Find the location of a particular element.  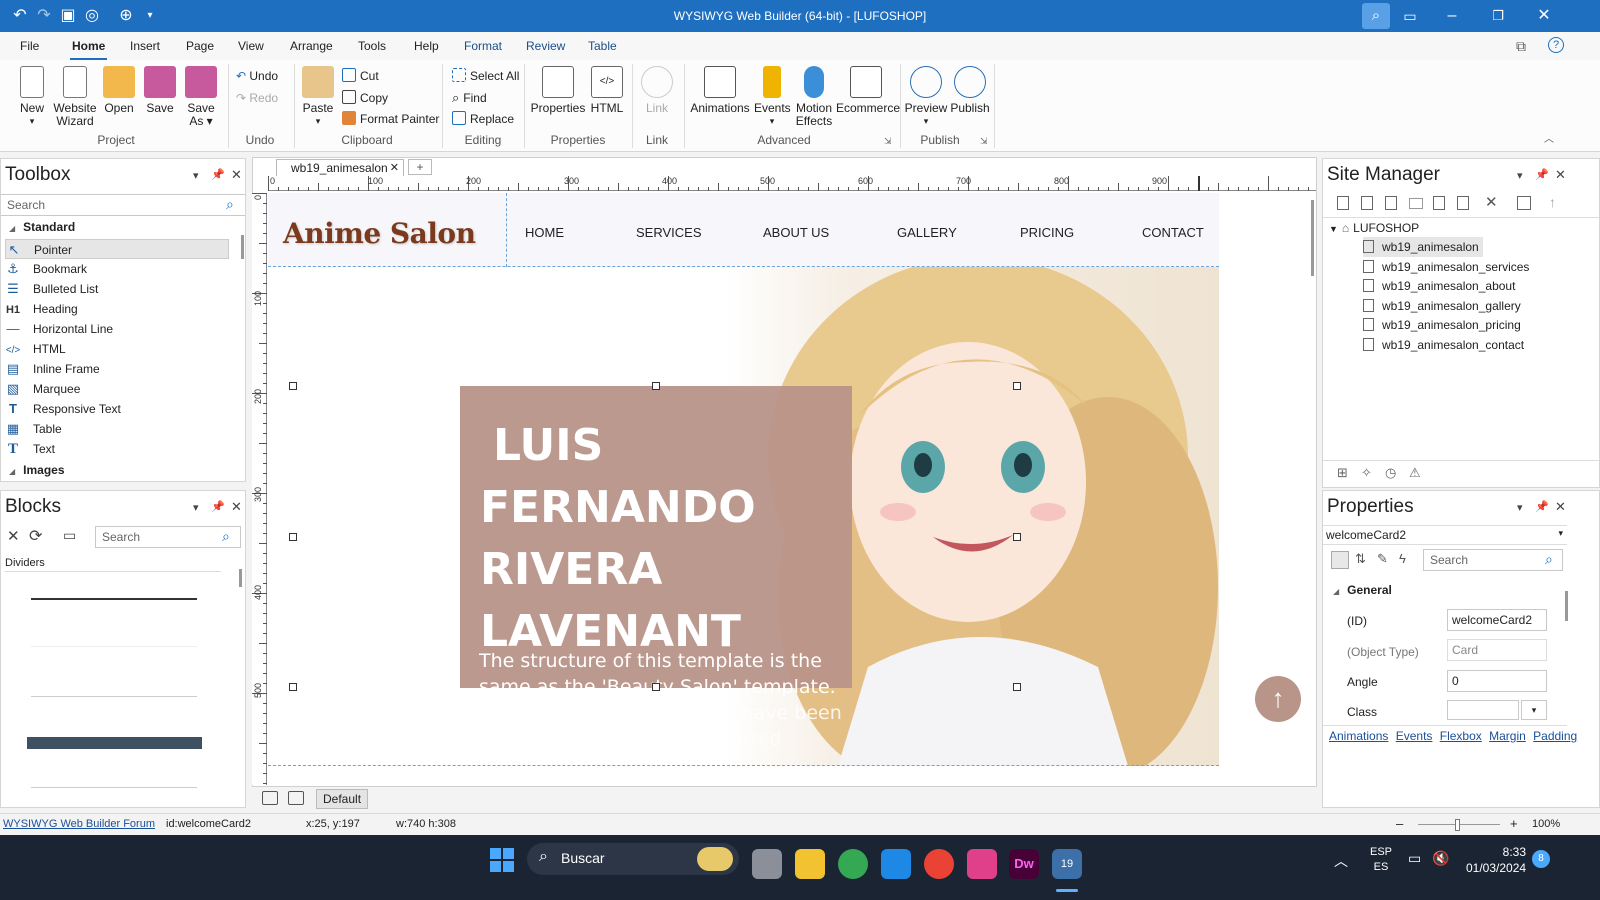

events-icon: ϟ is located at coordinates (1402, 558).